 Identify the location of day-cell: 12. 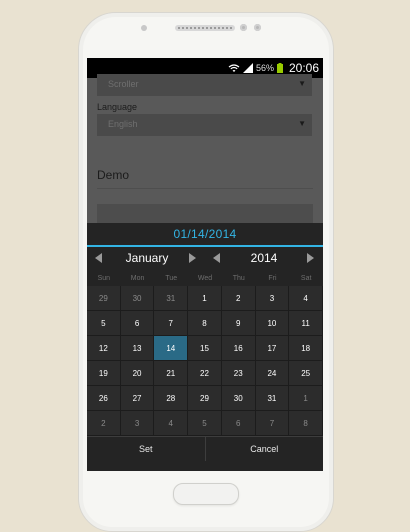
(104, 348).